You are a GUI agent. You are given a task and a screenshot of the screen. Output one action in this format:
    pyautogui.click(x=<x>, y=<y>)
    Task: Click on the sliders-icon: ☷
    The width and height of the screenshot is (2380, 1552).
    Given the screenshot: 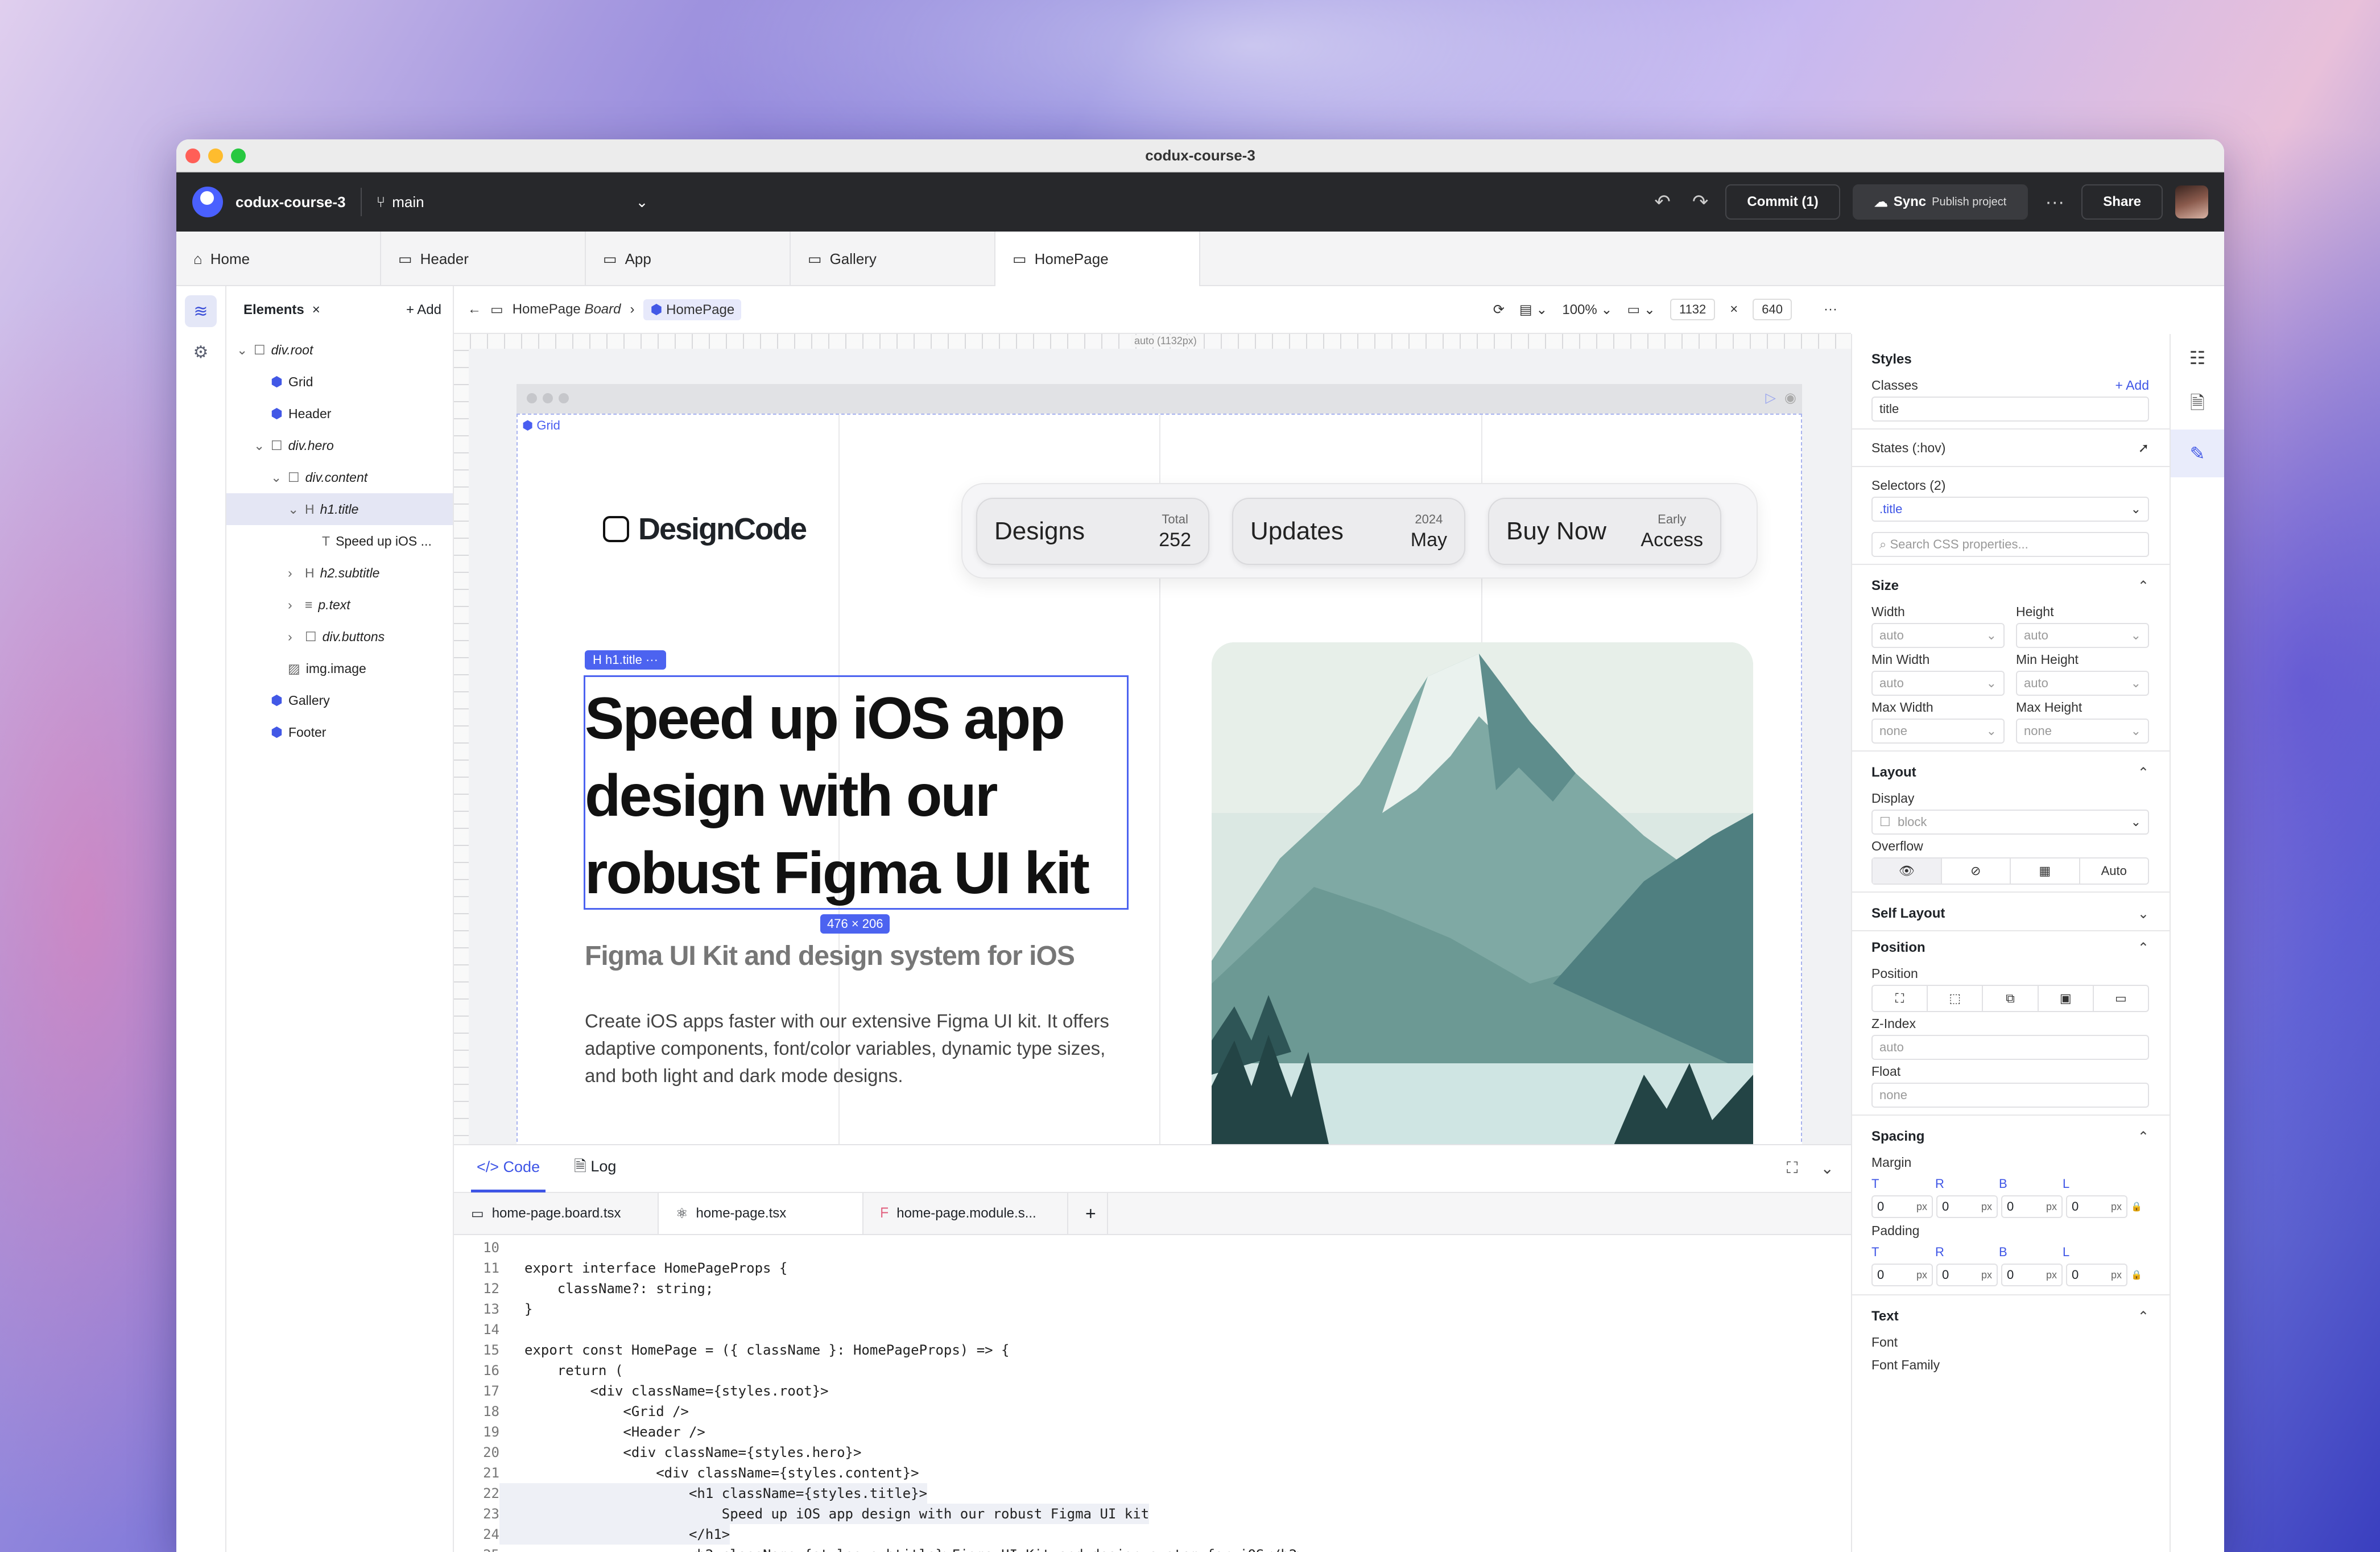 What is the action you would take?
    pyautogui.click(x=2198, y=358)
    